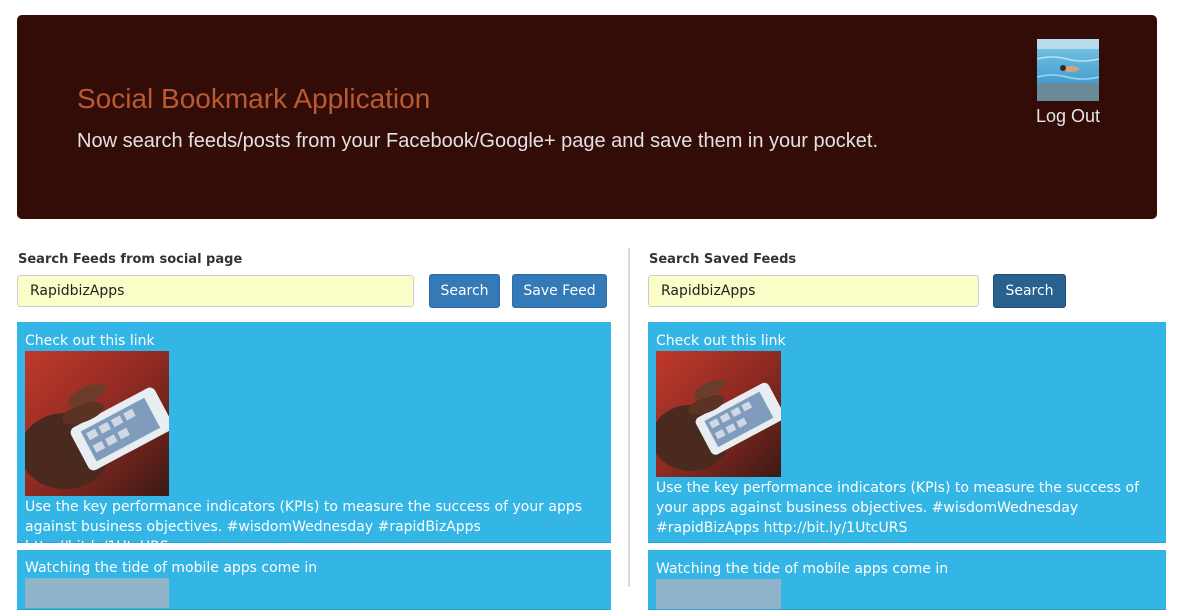 The image size is (1199, 610). Describe the element at coordinates (813, 291) in the screenshot. I see `right-search-input` at that location.